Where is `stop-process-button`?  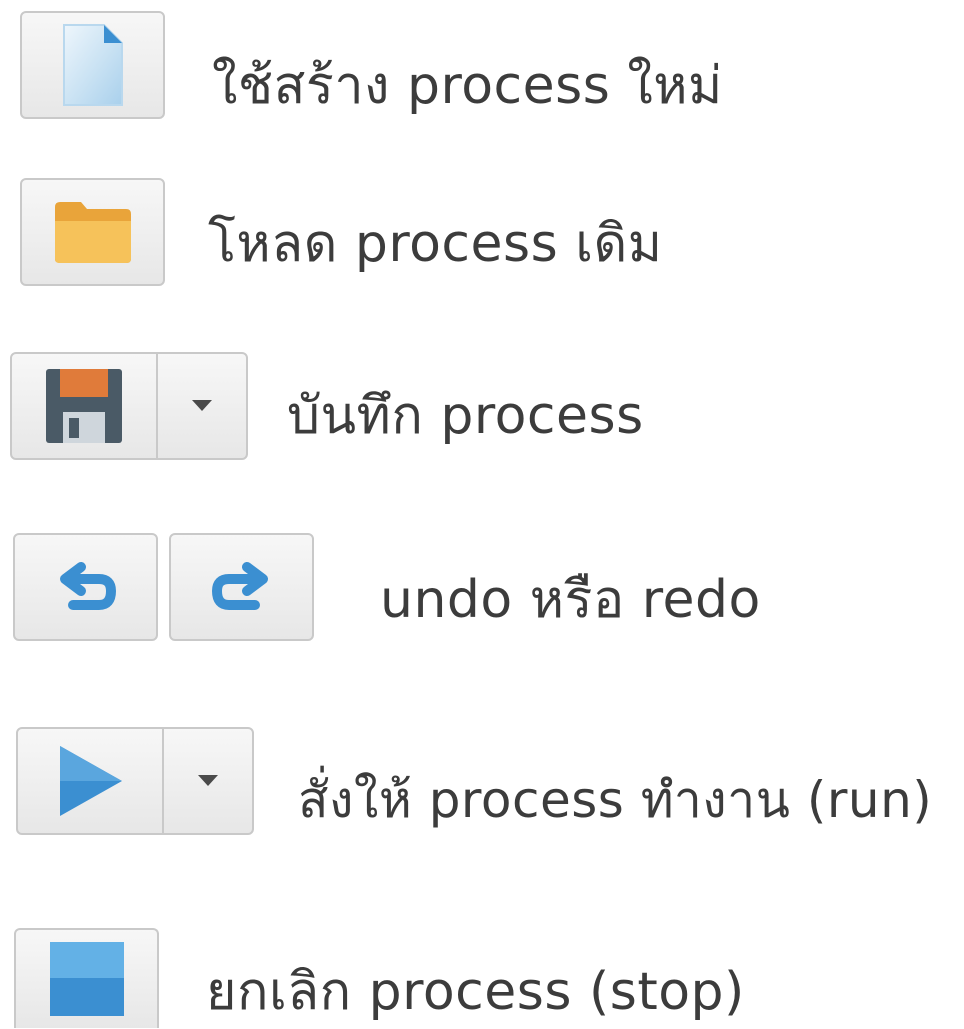
stop-process-button is located at coordinates (86, 978).